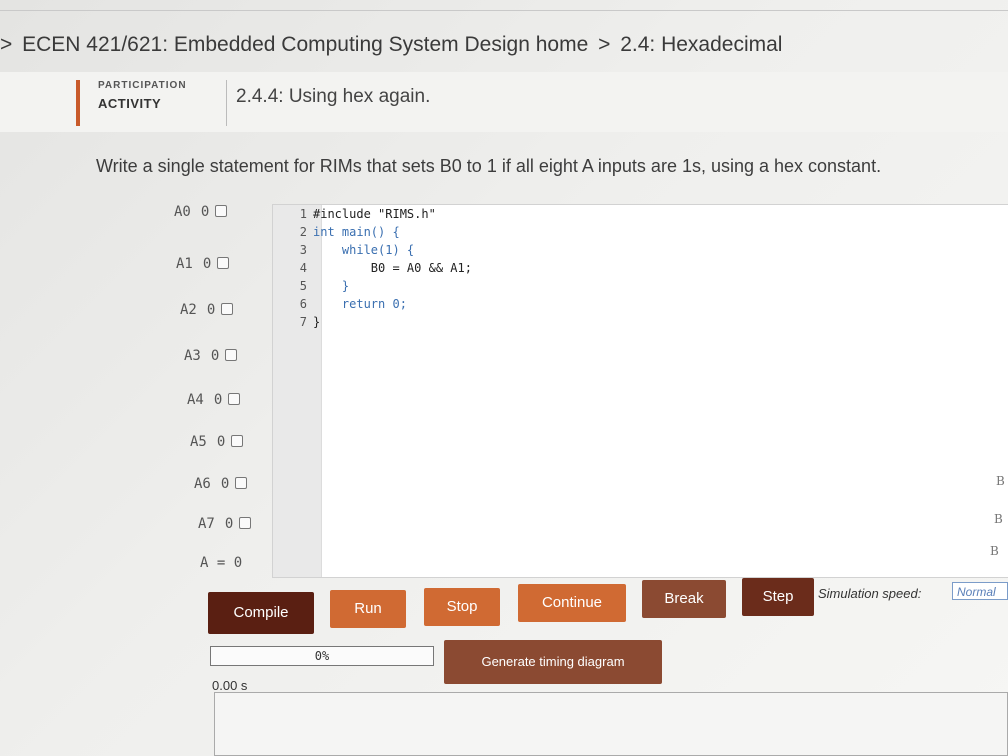 This screenshot has height=756, width=1008. I want to click on continue-button: Continue, so click(572, 603).